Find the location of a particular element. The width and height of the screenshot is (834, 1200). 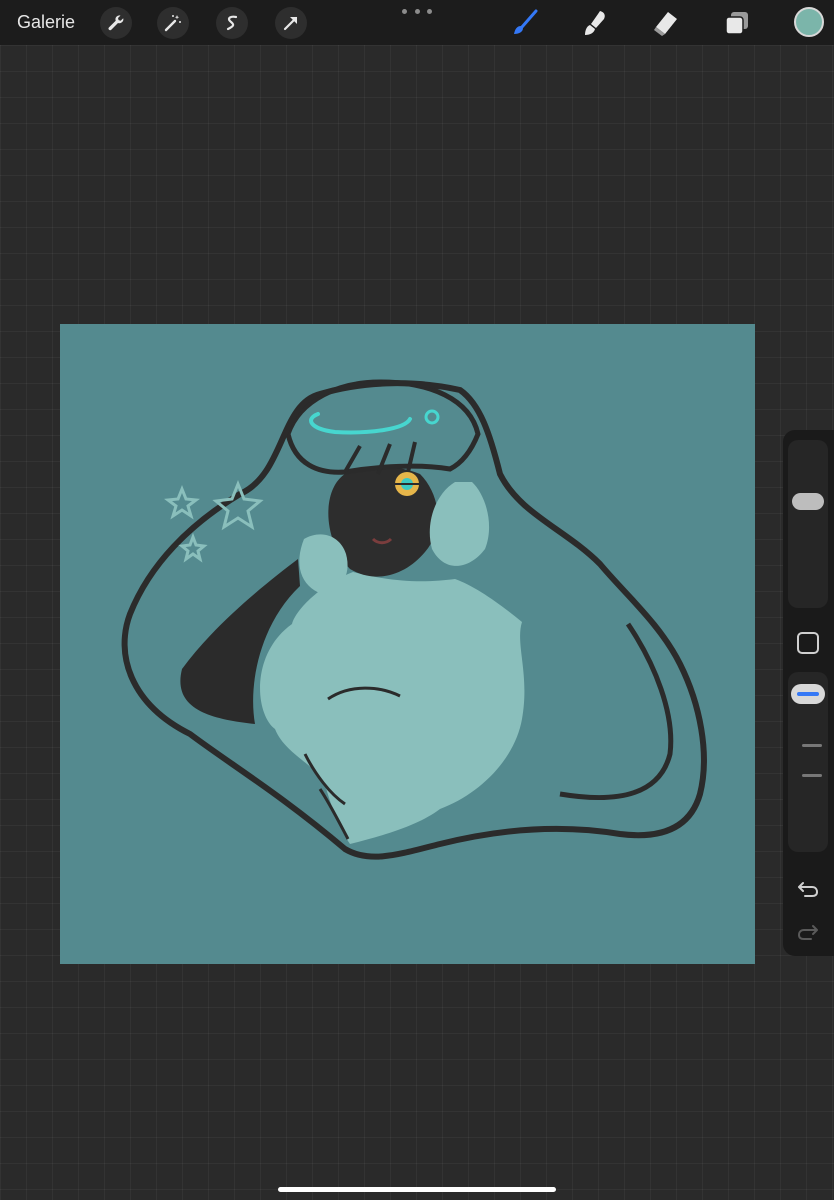

brush-size-thumb is located at coordinates (808, 501).